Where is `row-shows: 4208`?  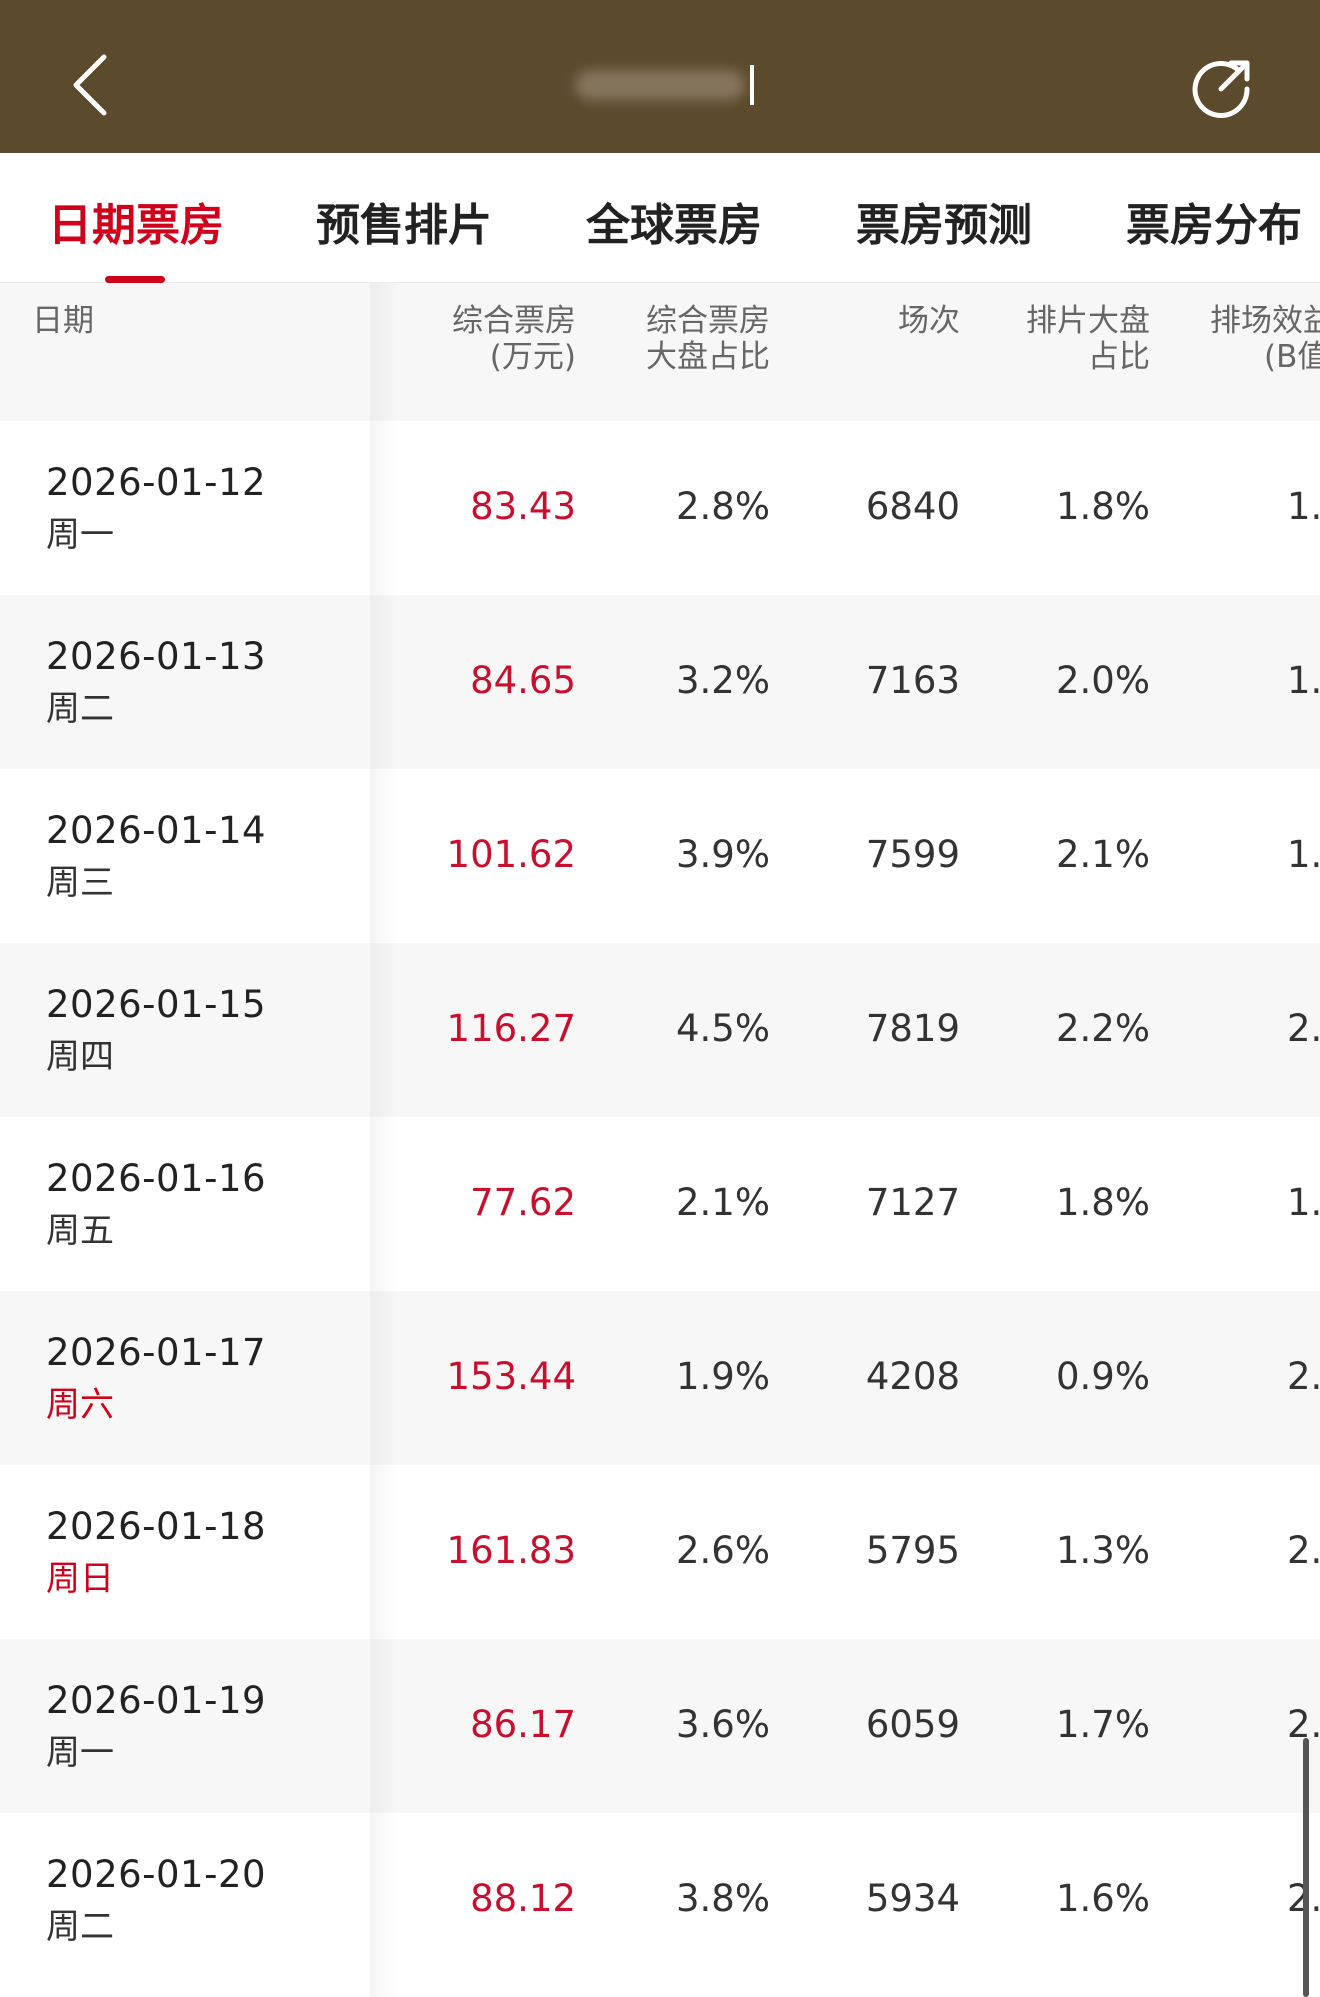 row-shows: 4208 is located at coordinates (912, 1376).